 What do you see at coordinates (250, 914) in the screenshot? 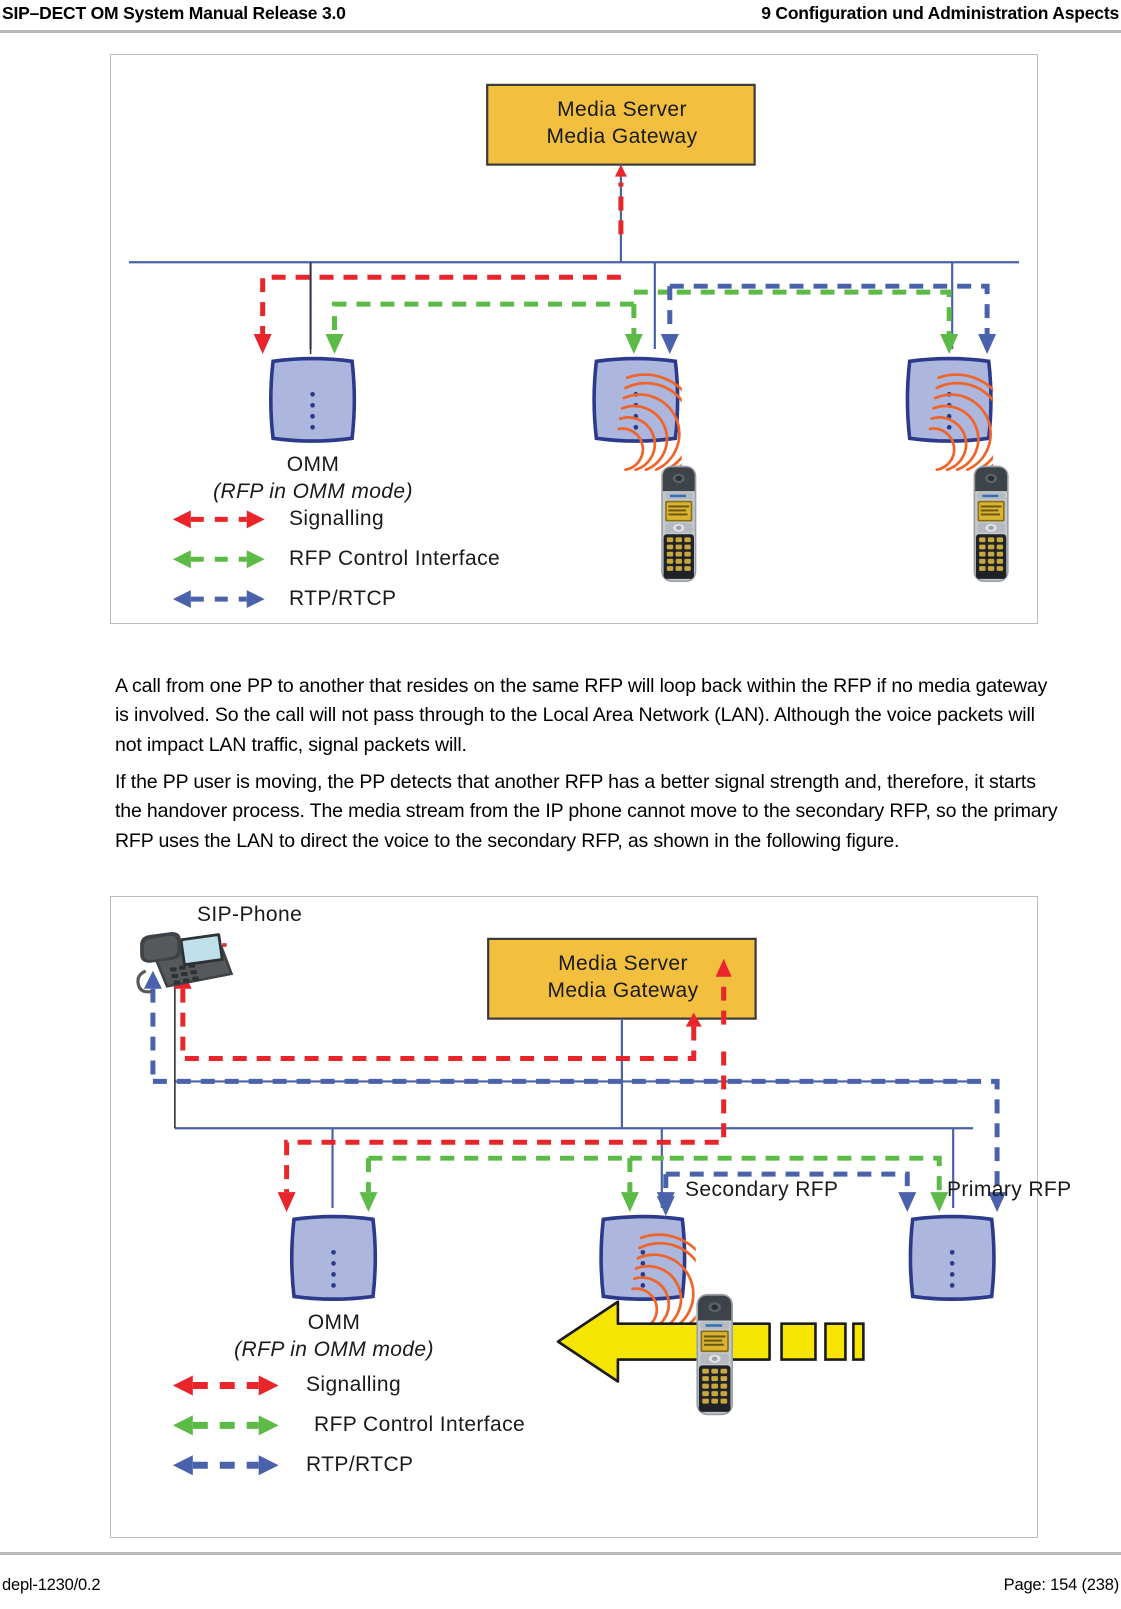
I see `f2-sip-phone-label: SIP-Phone` at bounding box center [250, 914].